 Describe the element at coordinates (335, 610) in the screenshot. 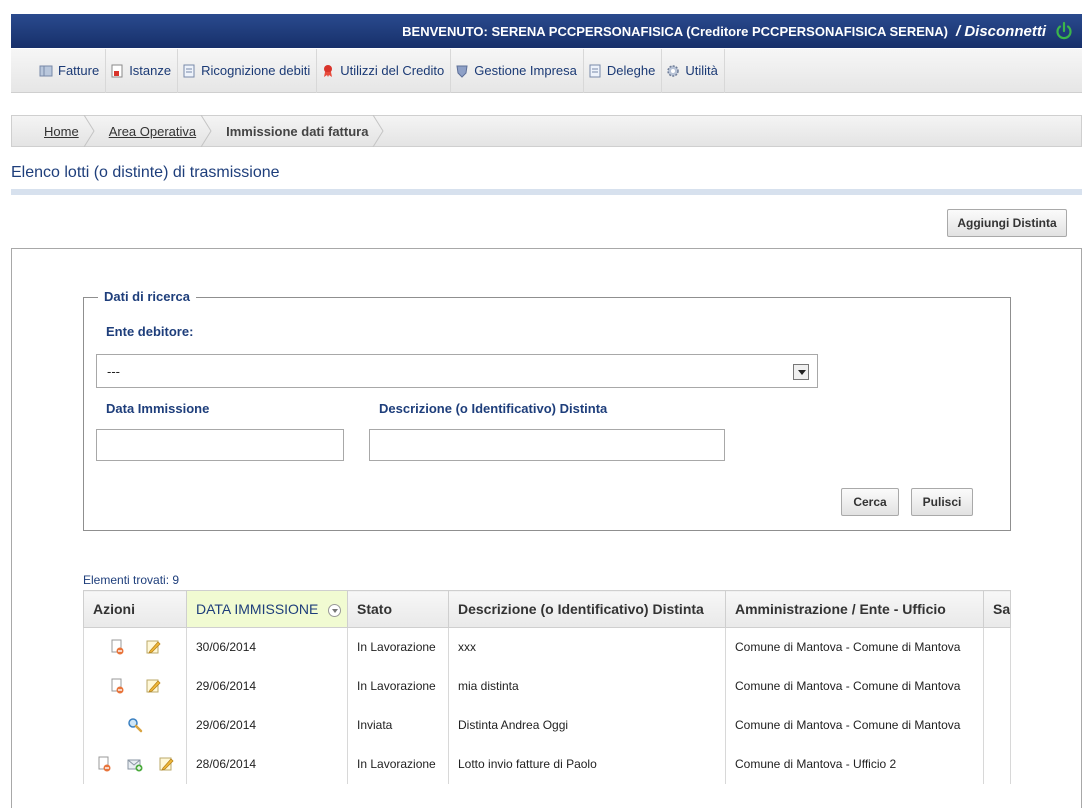

I see `sort-desc-icon` at that location.